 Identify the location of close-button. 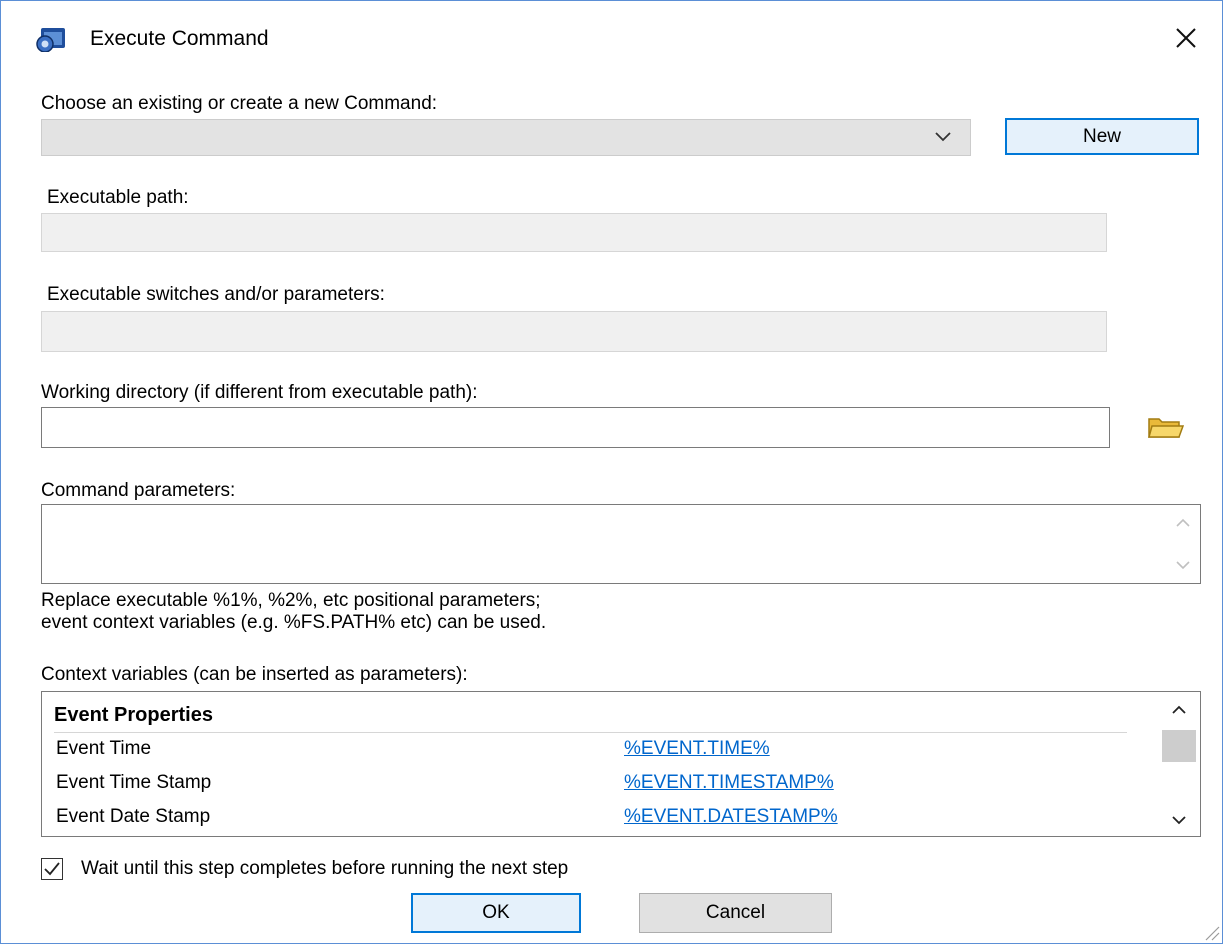
(1186, 38).